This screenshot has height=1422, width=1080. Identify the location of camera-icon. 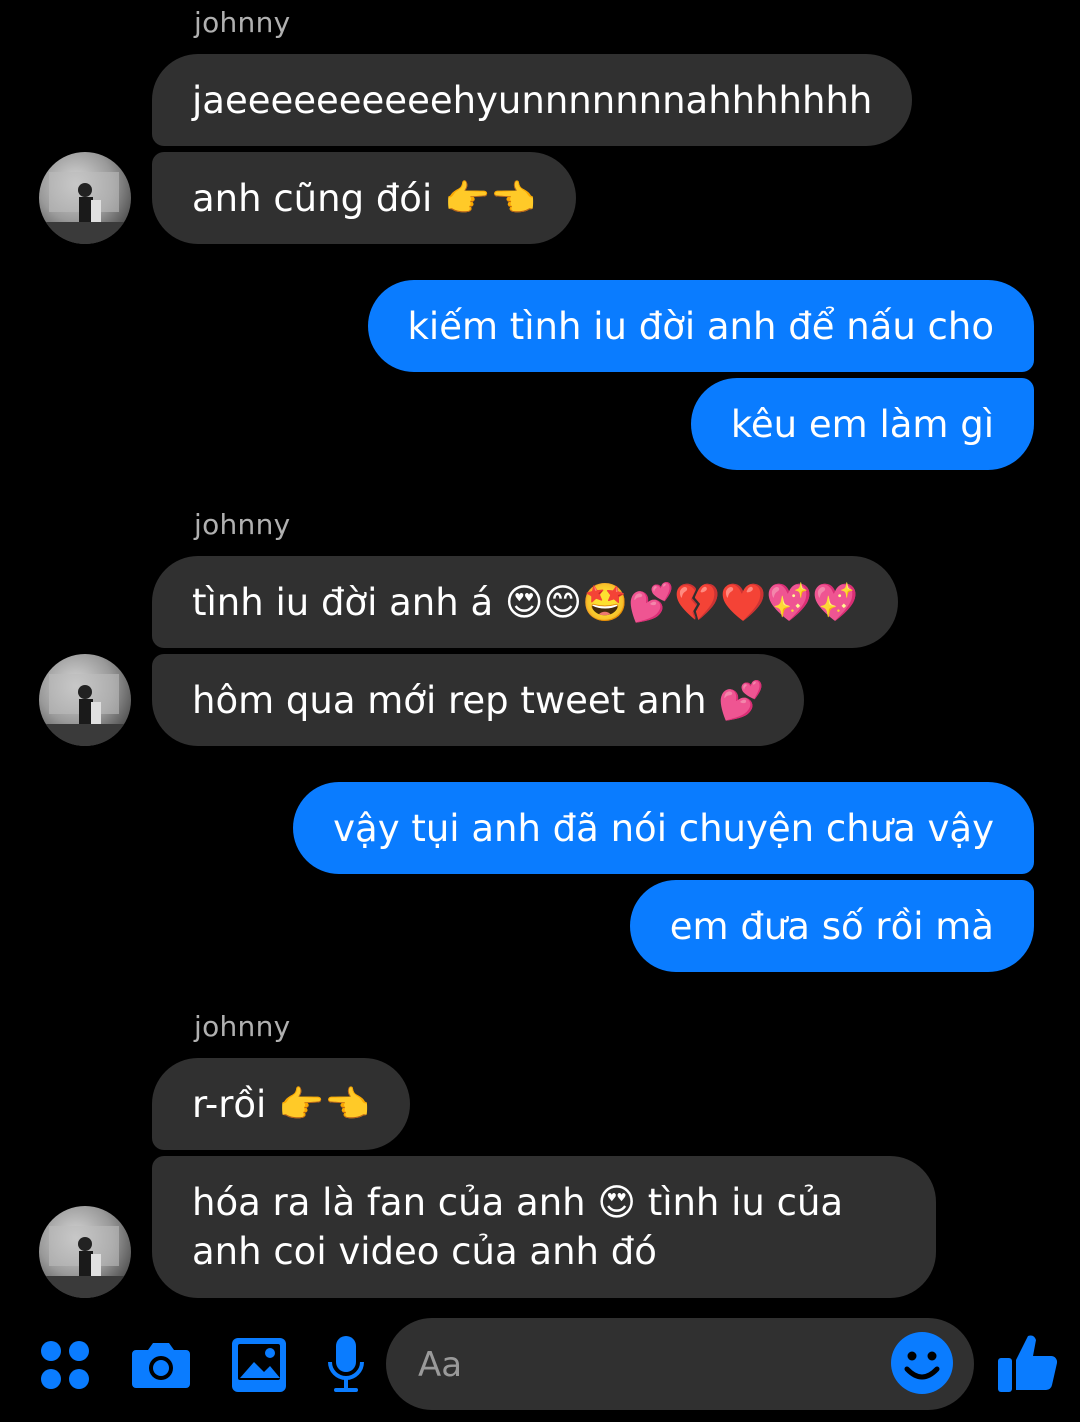
(161, 1366).